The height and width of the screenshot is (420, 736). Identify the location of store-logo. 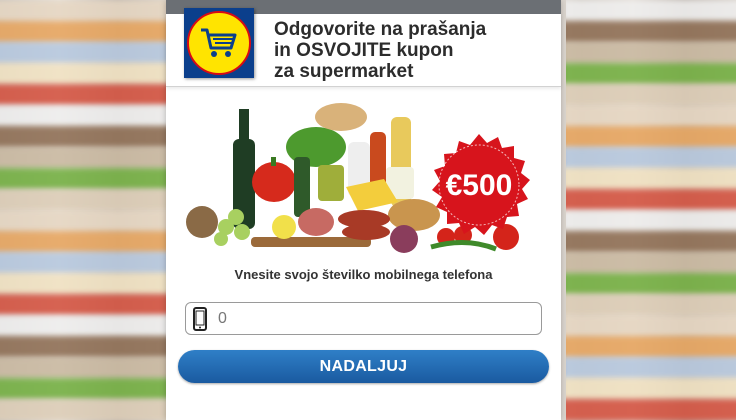
(219, 43).